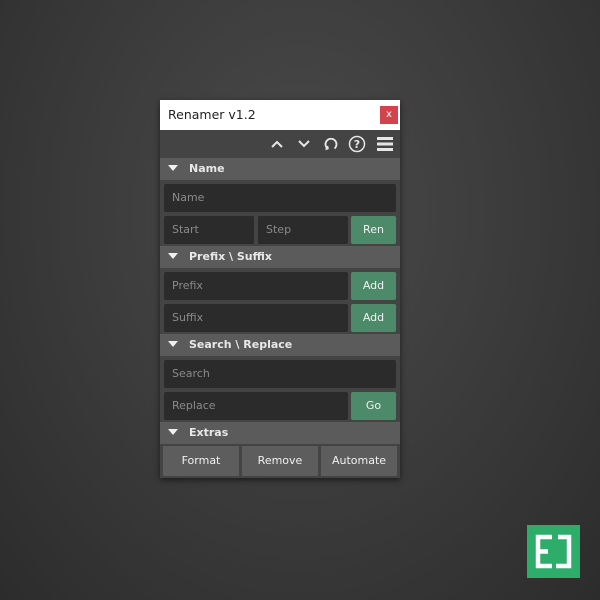 Image resolution: width=600 pixels, height=600 pixels. I want to click on add-prefix-button: Add, so click(373, 286).